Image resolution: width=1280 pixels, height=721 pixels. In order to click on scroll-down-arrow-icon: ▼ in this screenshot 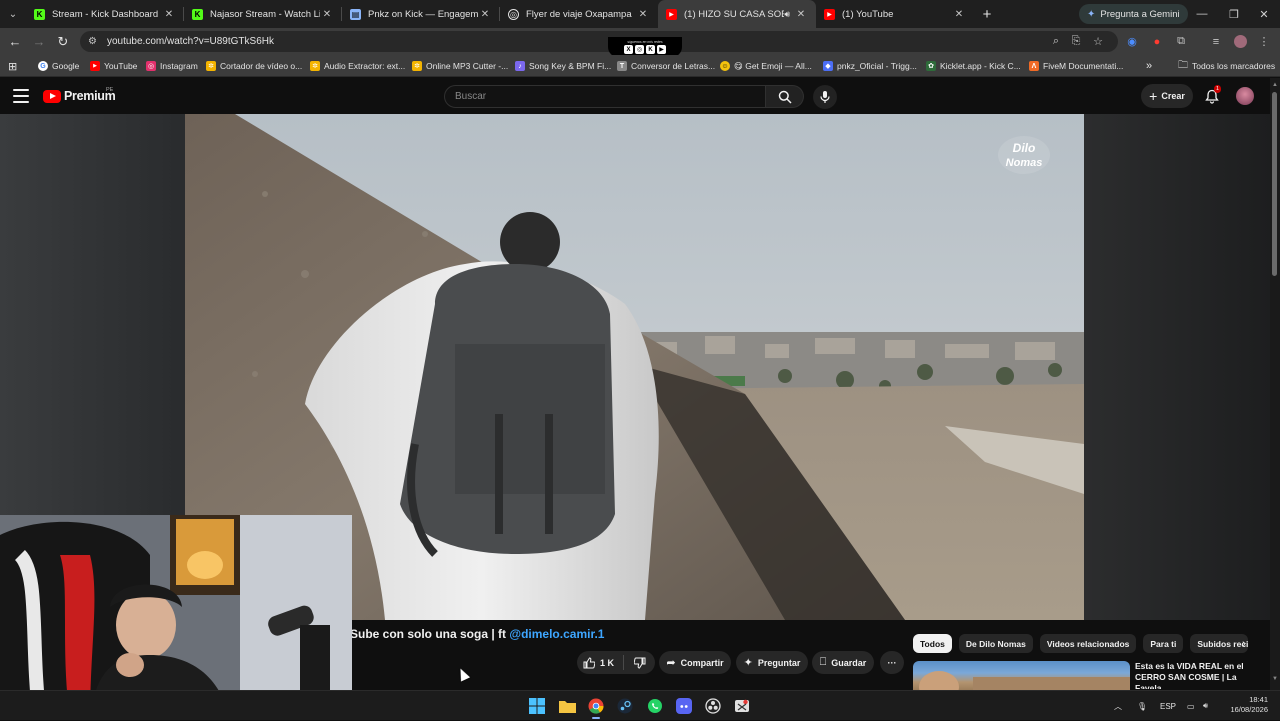, I will do `click(1275, 679)`.